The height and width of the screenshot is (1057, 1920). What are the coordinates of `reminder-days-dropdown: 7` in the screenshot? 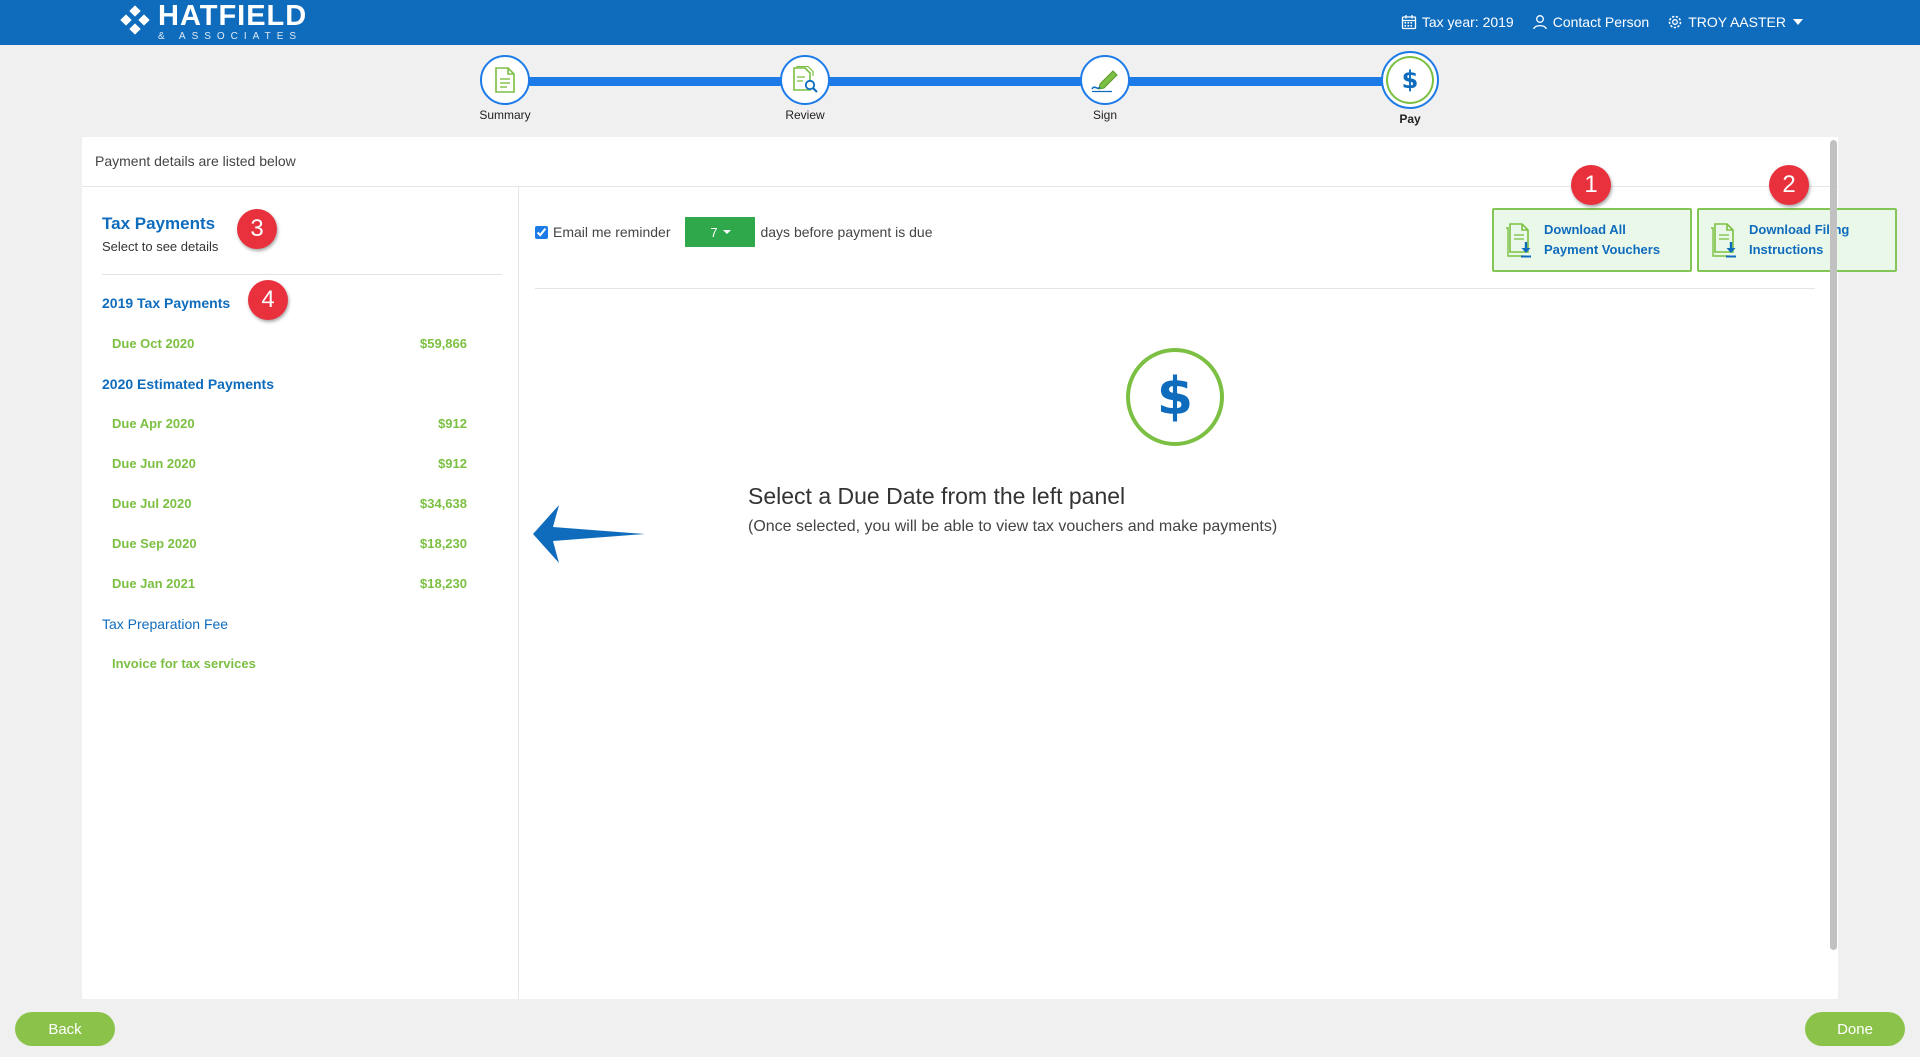 It's located at (720, 232).